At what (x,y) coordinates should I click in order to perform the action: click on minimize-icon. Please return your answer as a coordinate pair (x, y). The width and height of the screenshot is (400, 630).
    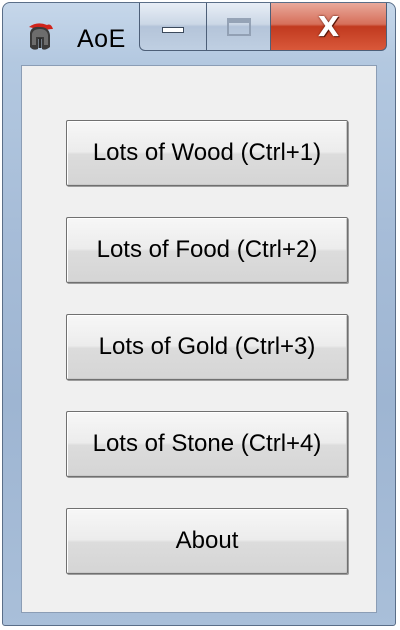
    Looking at the image, I should click on (173, 29).